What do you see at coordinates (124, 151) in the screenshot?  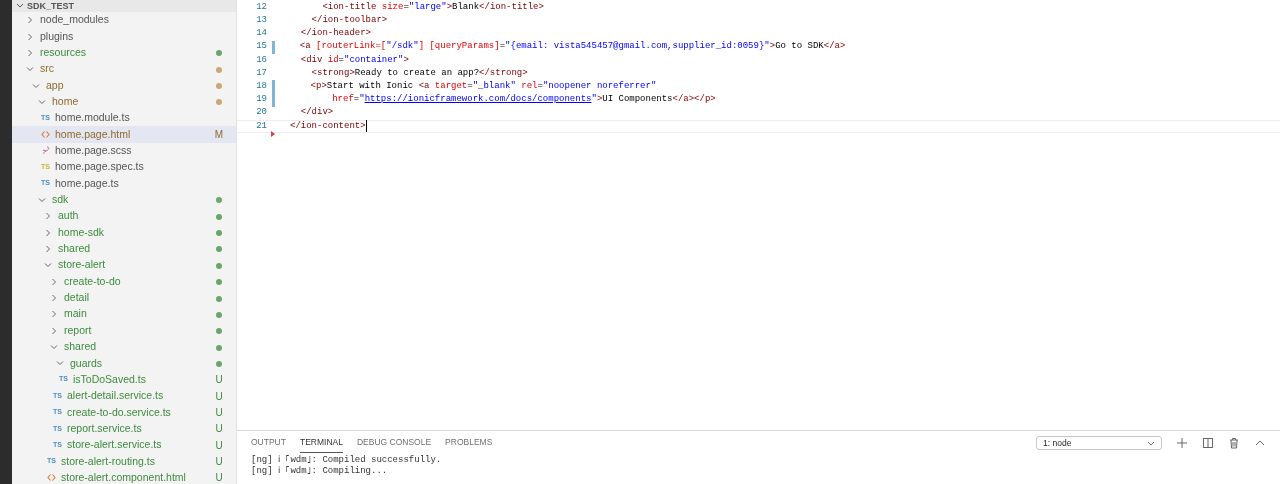 I see `file-item: home.page.scss` at bounding box center [124, 151].